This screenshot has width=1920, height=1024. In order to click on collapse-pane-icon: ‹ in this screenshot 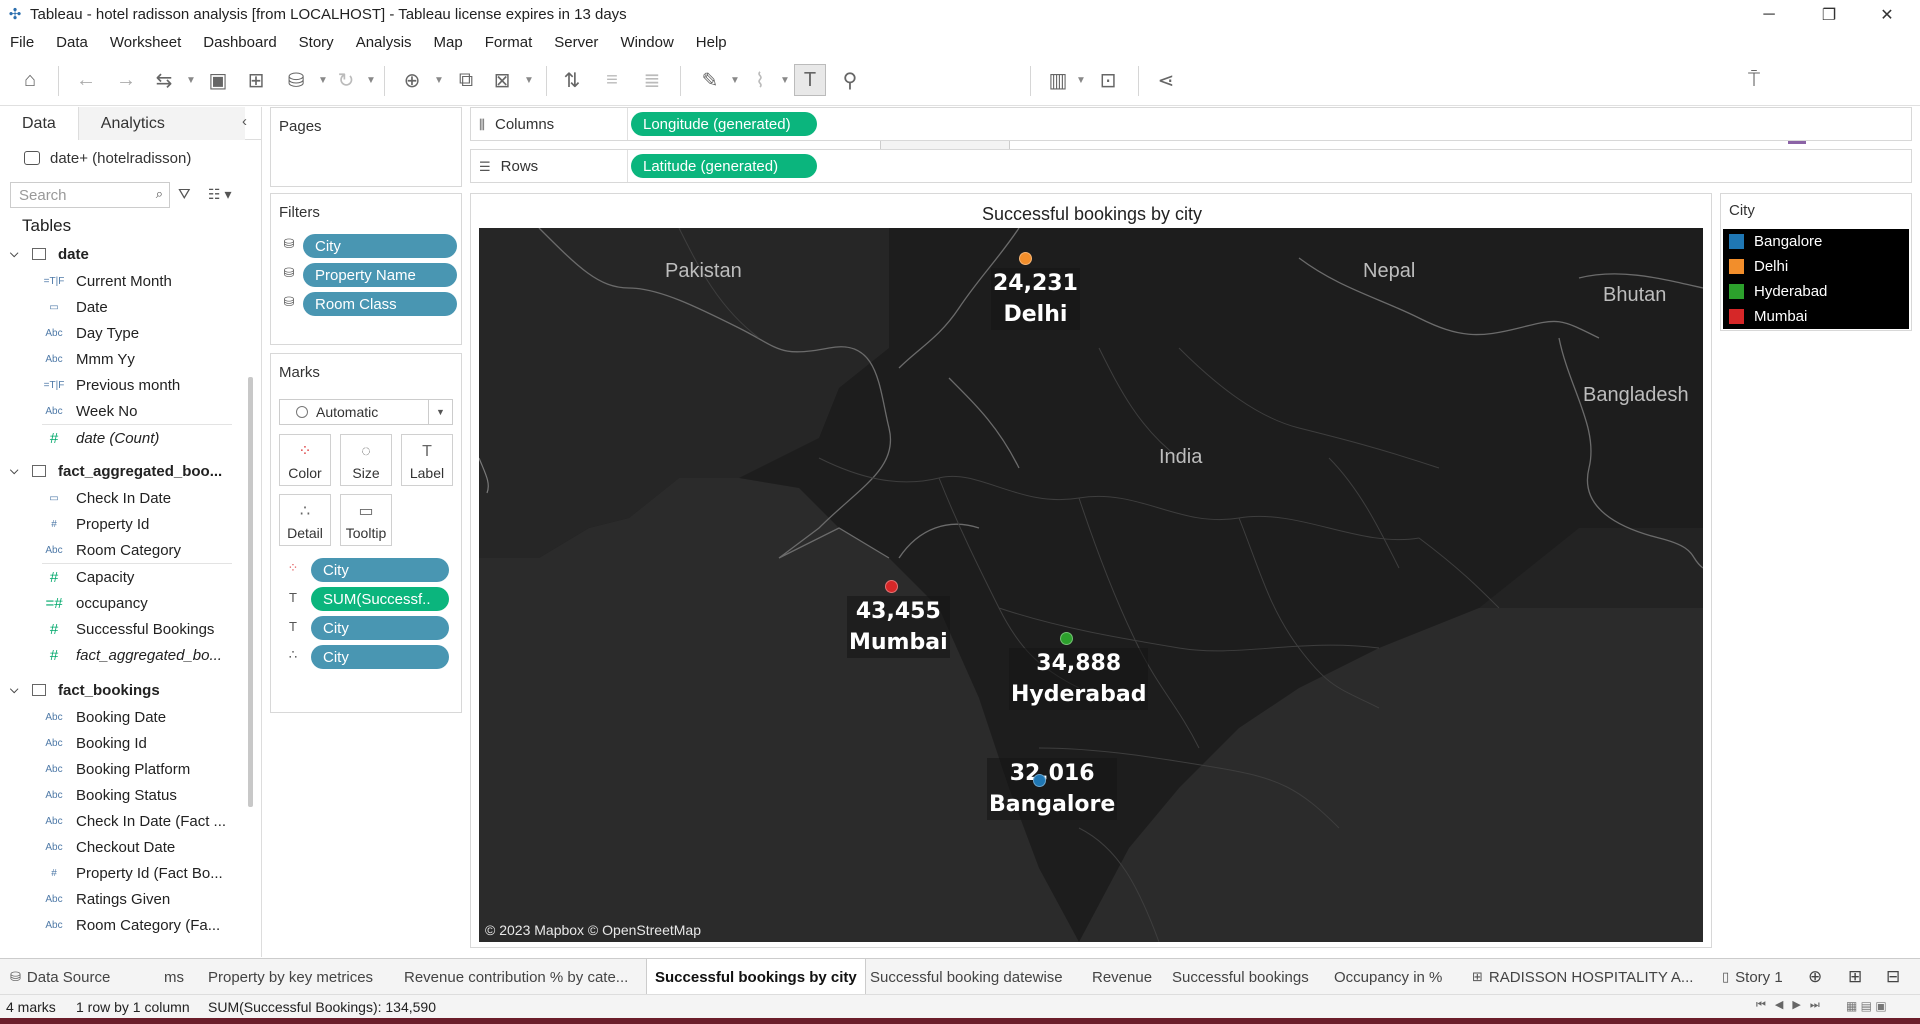, I will do `click(244, 121)`.